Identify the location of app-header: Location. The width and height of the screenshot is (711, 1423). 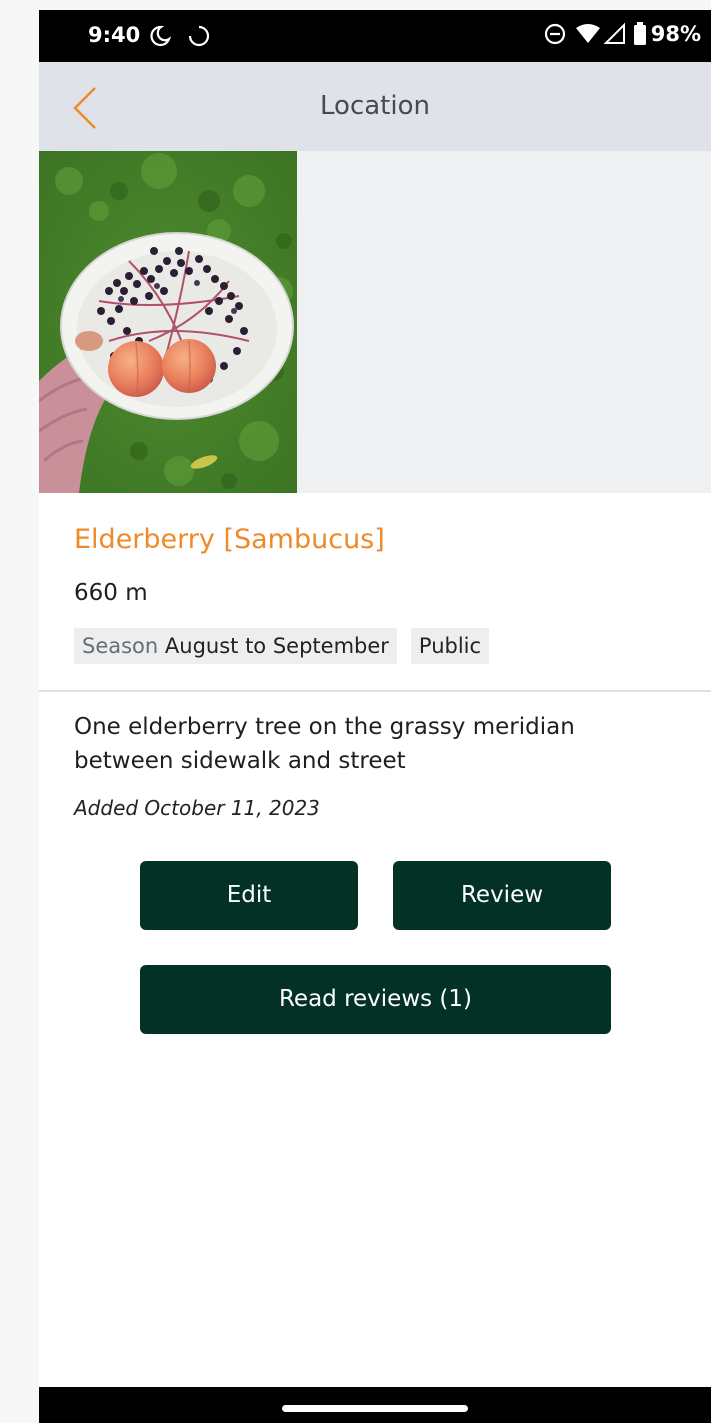
(375, 106).